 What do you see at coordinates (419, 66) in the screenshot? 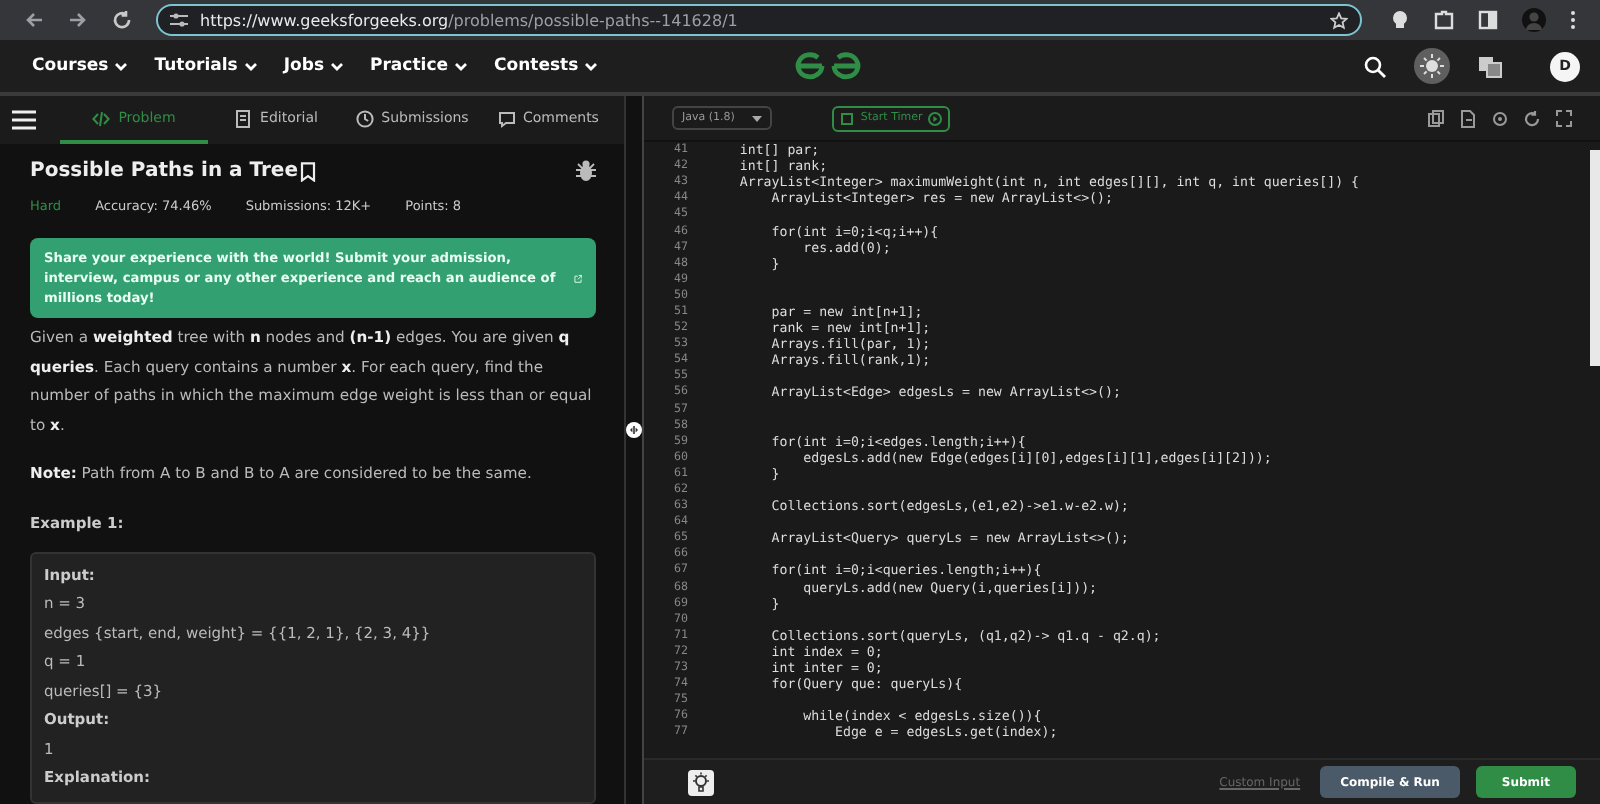
I see `nav-menu-link: Practice` at bounding box center [419, 66].